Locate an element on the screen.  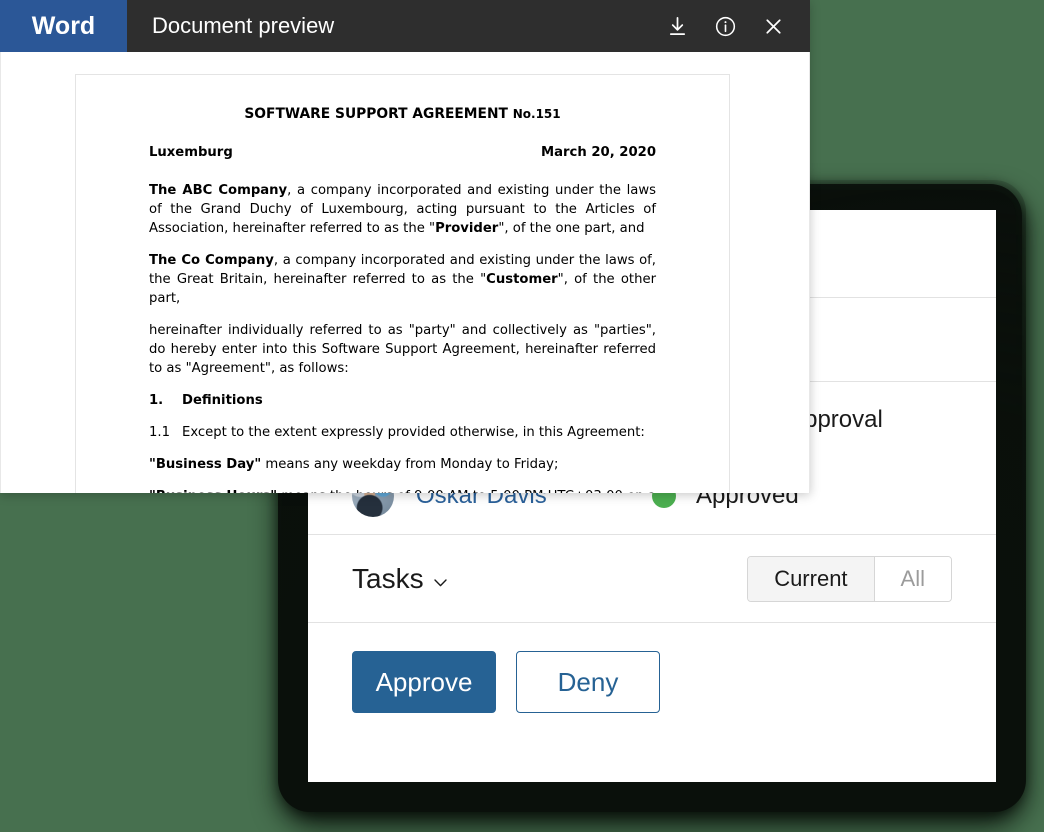
titlebar-actions is located at coordinates (734, 26).